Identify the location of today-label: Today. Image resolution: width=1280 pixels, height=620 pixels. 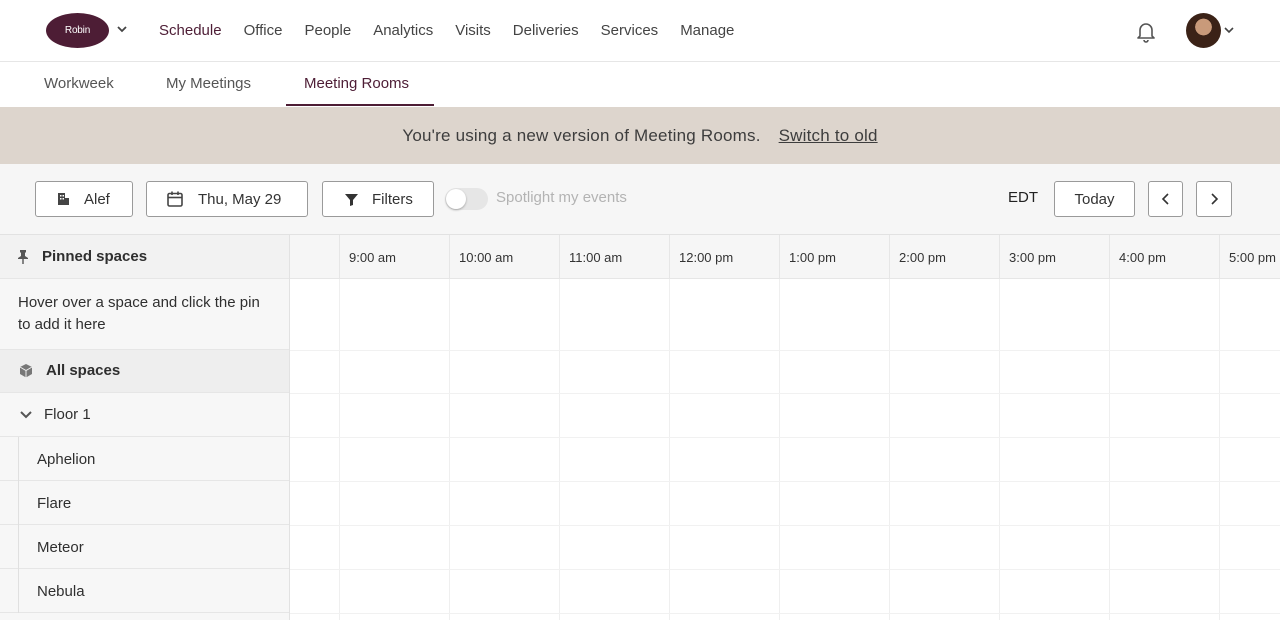
(1094, 199).